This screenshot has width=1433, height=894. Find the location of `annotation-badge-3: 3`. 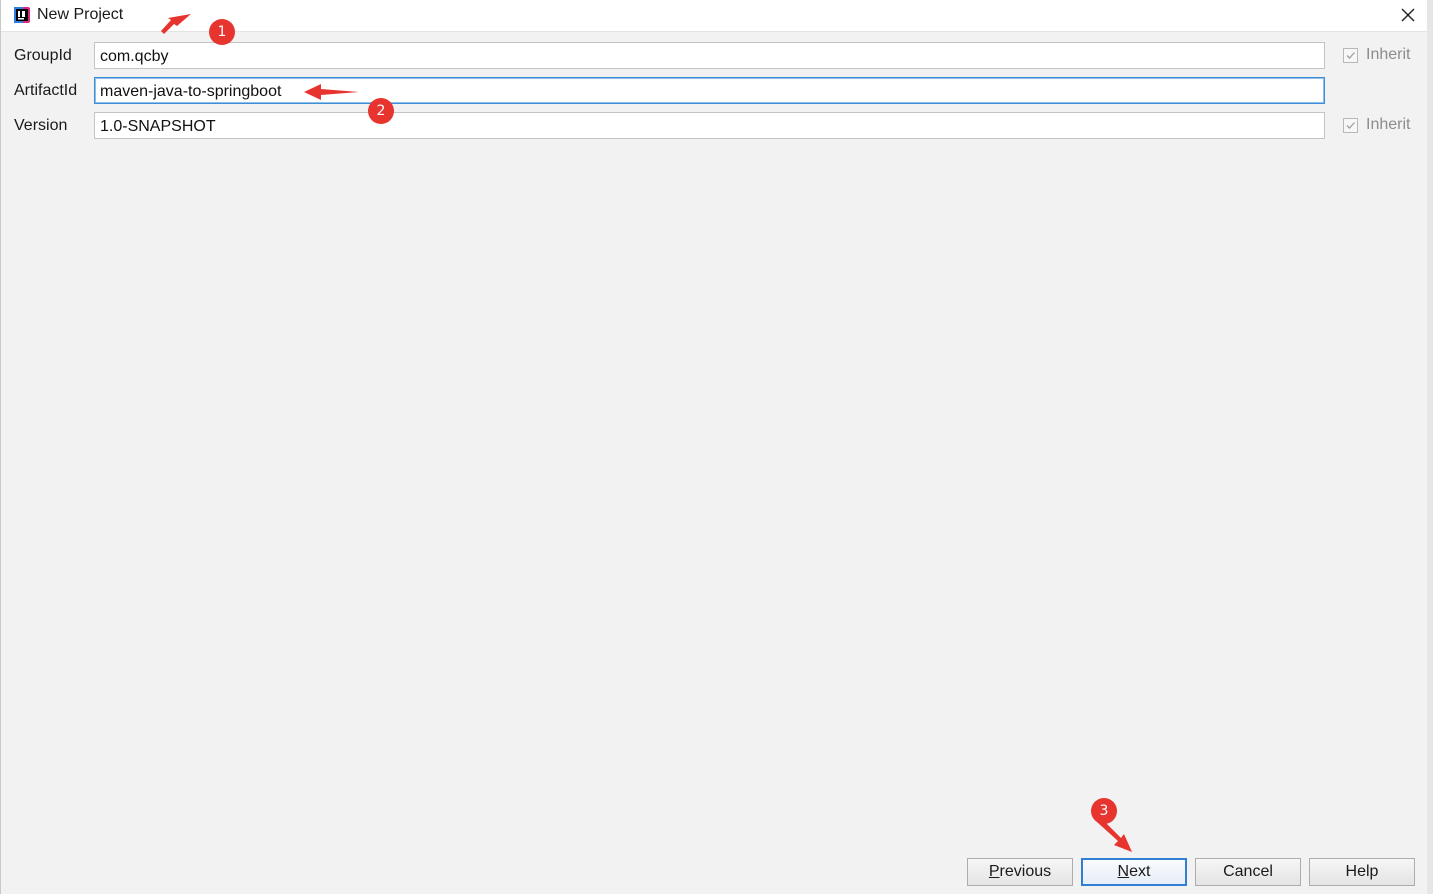

annotation-badge-3: 3 is located at coordinates (1104, 811).